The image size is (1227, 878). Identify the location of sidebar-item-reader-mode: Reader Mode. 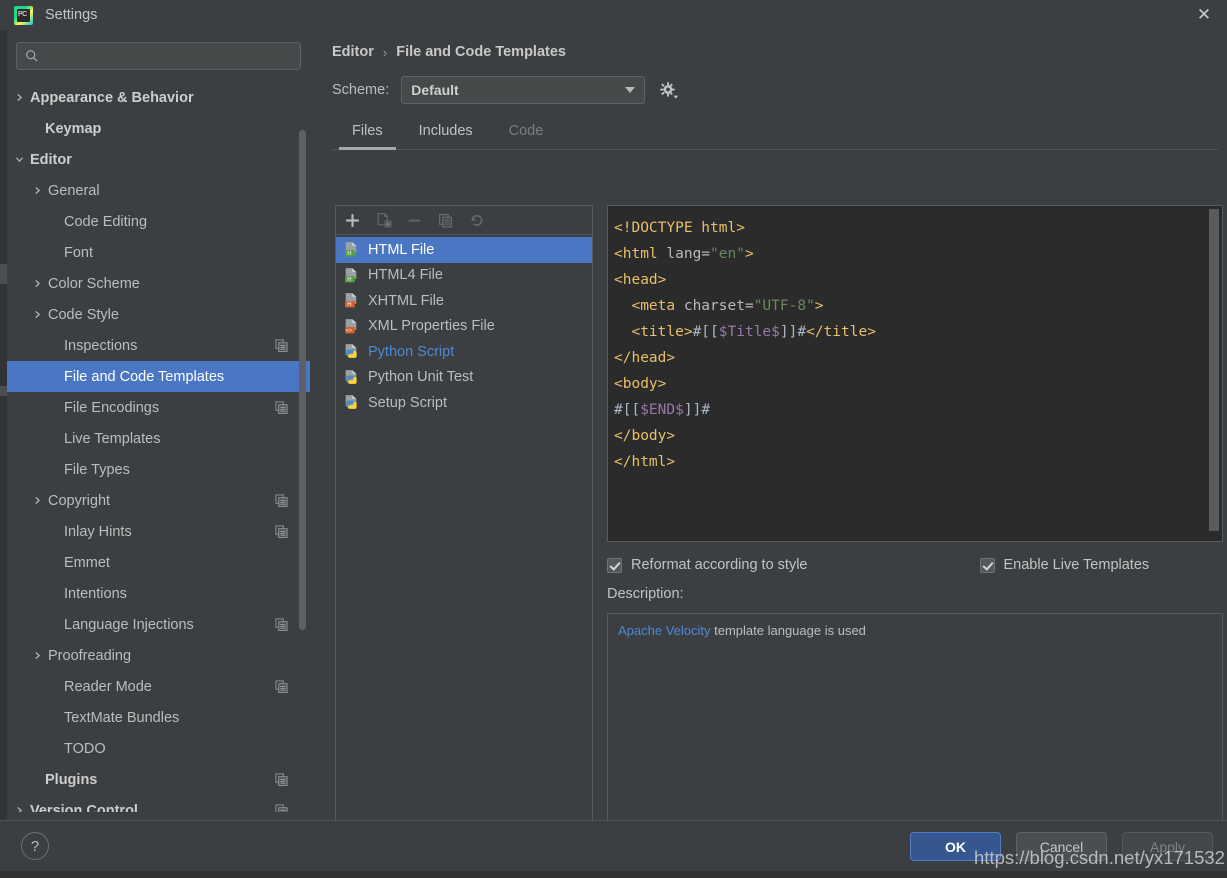
(158, 686).